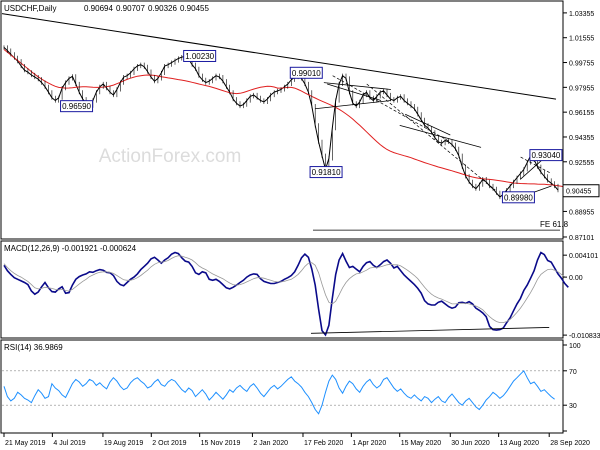  Describe the element at coordinates (572, 387) in the screenshot. I see `rsi-axis: 100 70 30` at that location.